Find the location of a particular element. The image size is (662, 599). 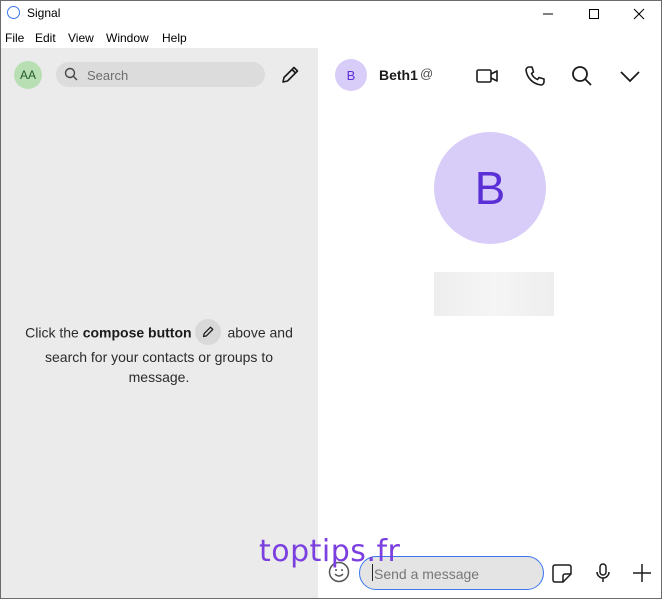

compose-button is located at coordinates (290, 75).